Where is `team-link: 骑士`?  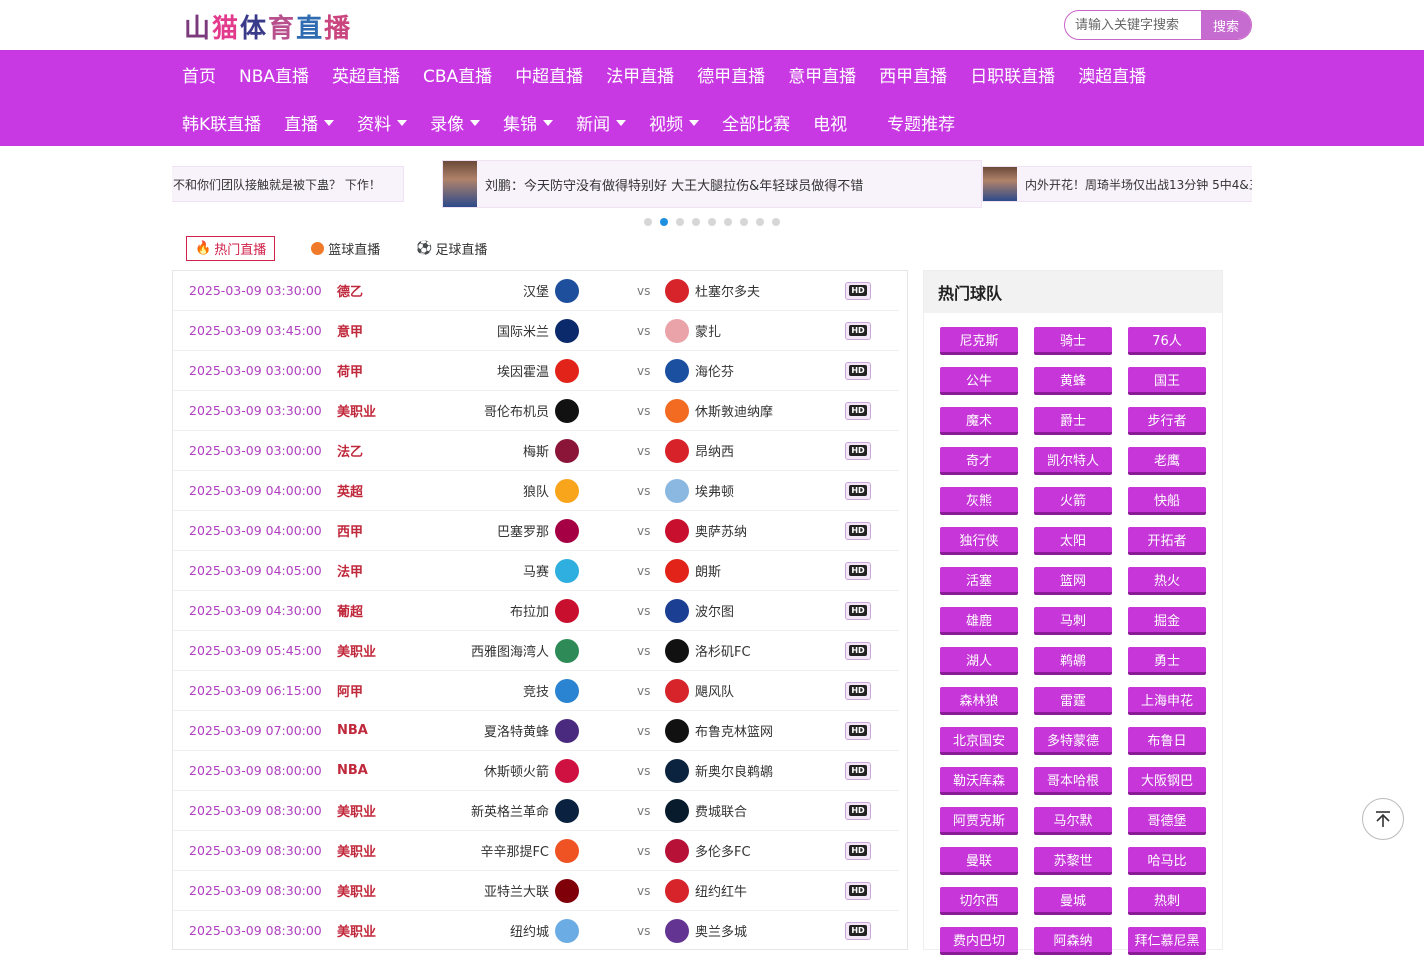 team-link: 骑士 is located at coordinates (1073, 341).